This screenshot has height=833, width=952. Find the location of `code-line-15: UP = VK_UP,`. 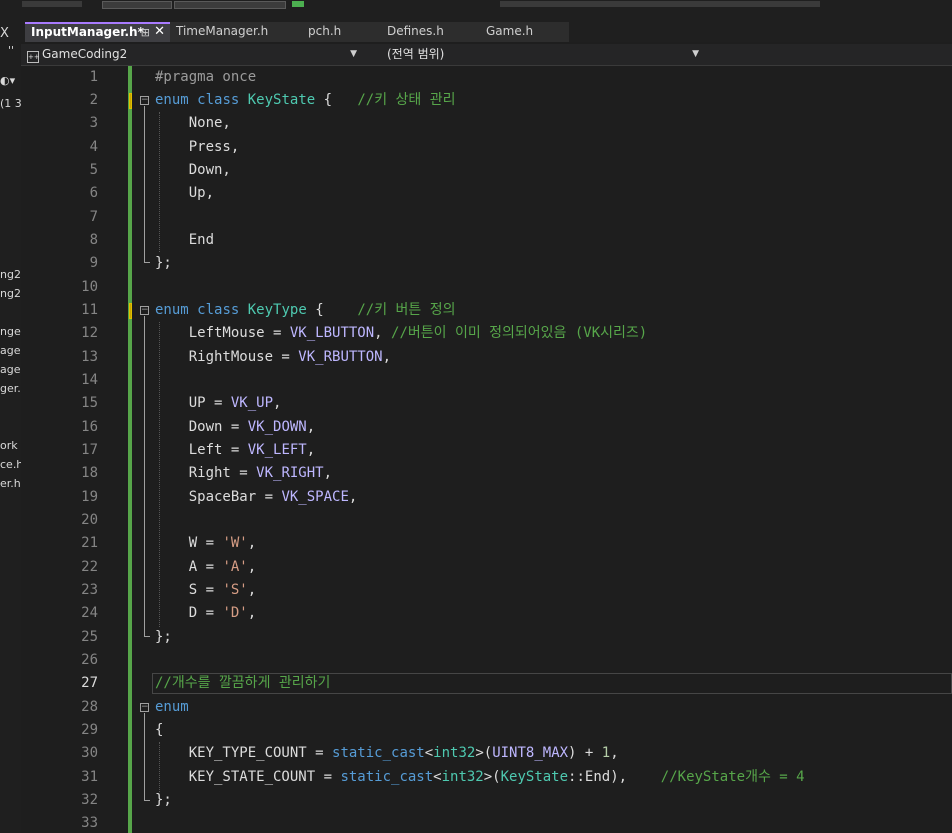

code-line-15: UP = VK_UP, is located at coordinates (218, 403).